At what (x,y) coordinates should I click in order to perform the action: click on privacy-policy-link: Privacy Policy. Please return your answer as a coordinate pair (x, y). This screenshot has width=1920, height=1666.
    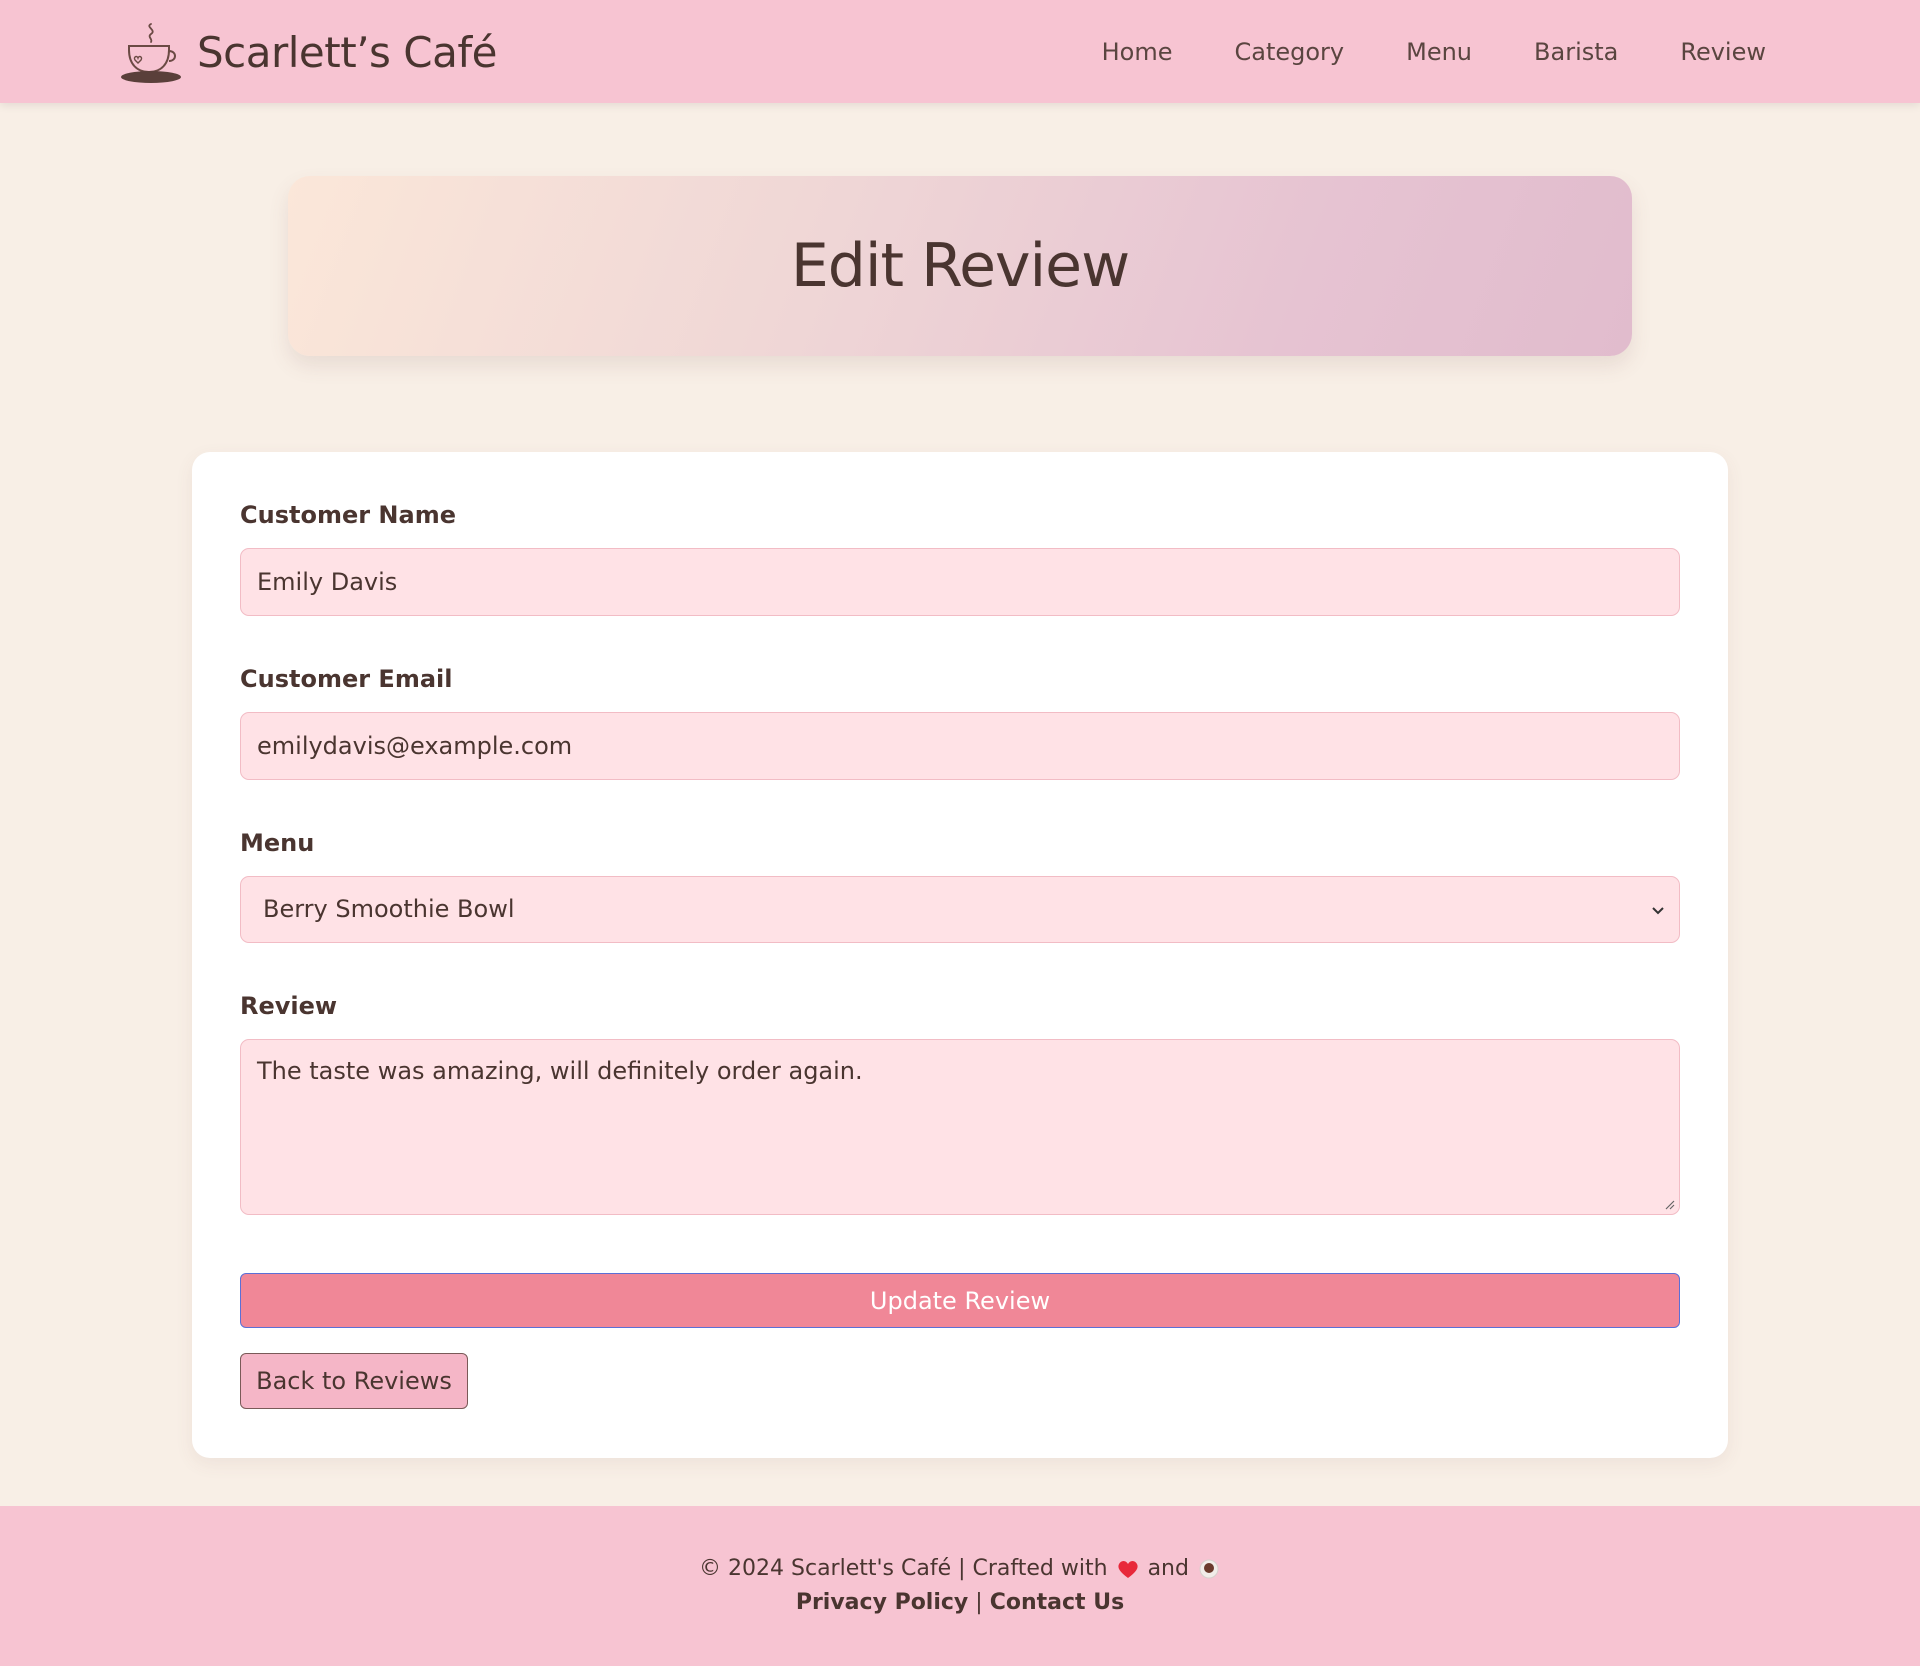
    Looking at the image, I should click on (882, 1602).